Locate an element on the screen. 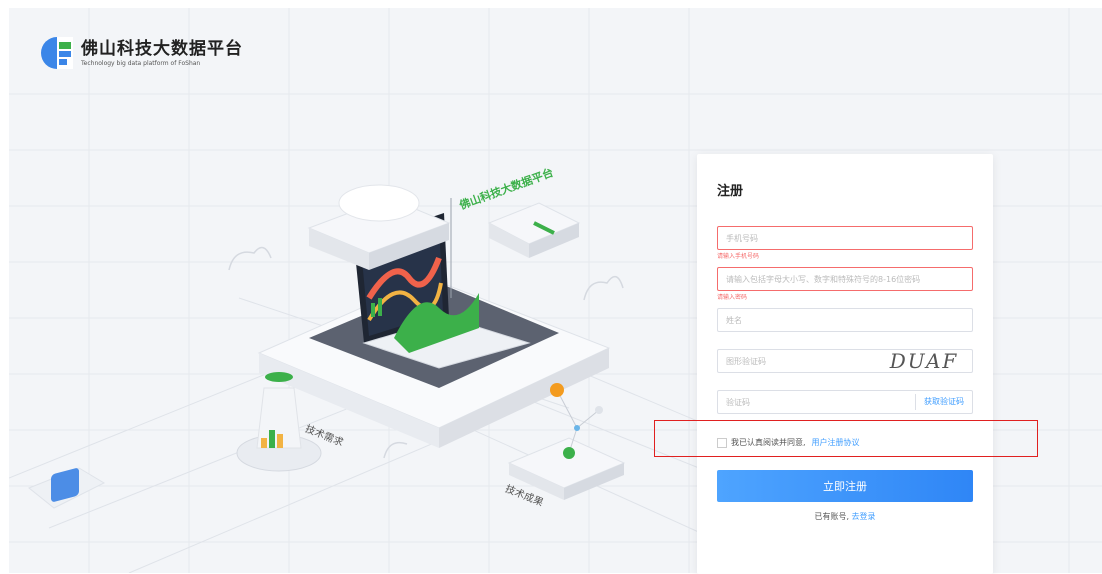  login-prompt: 已有账号, 去登录 is located at coordinates (845, 516).